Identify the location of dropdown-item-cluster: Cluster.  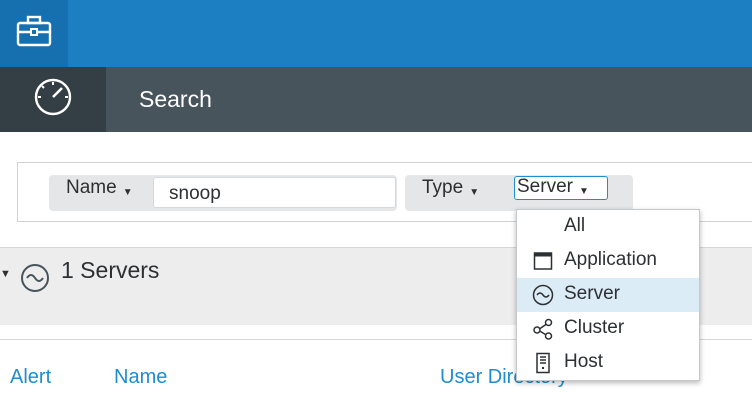
(608, 329).